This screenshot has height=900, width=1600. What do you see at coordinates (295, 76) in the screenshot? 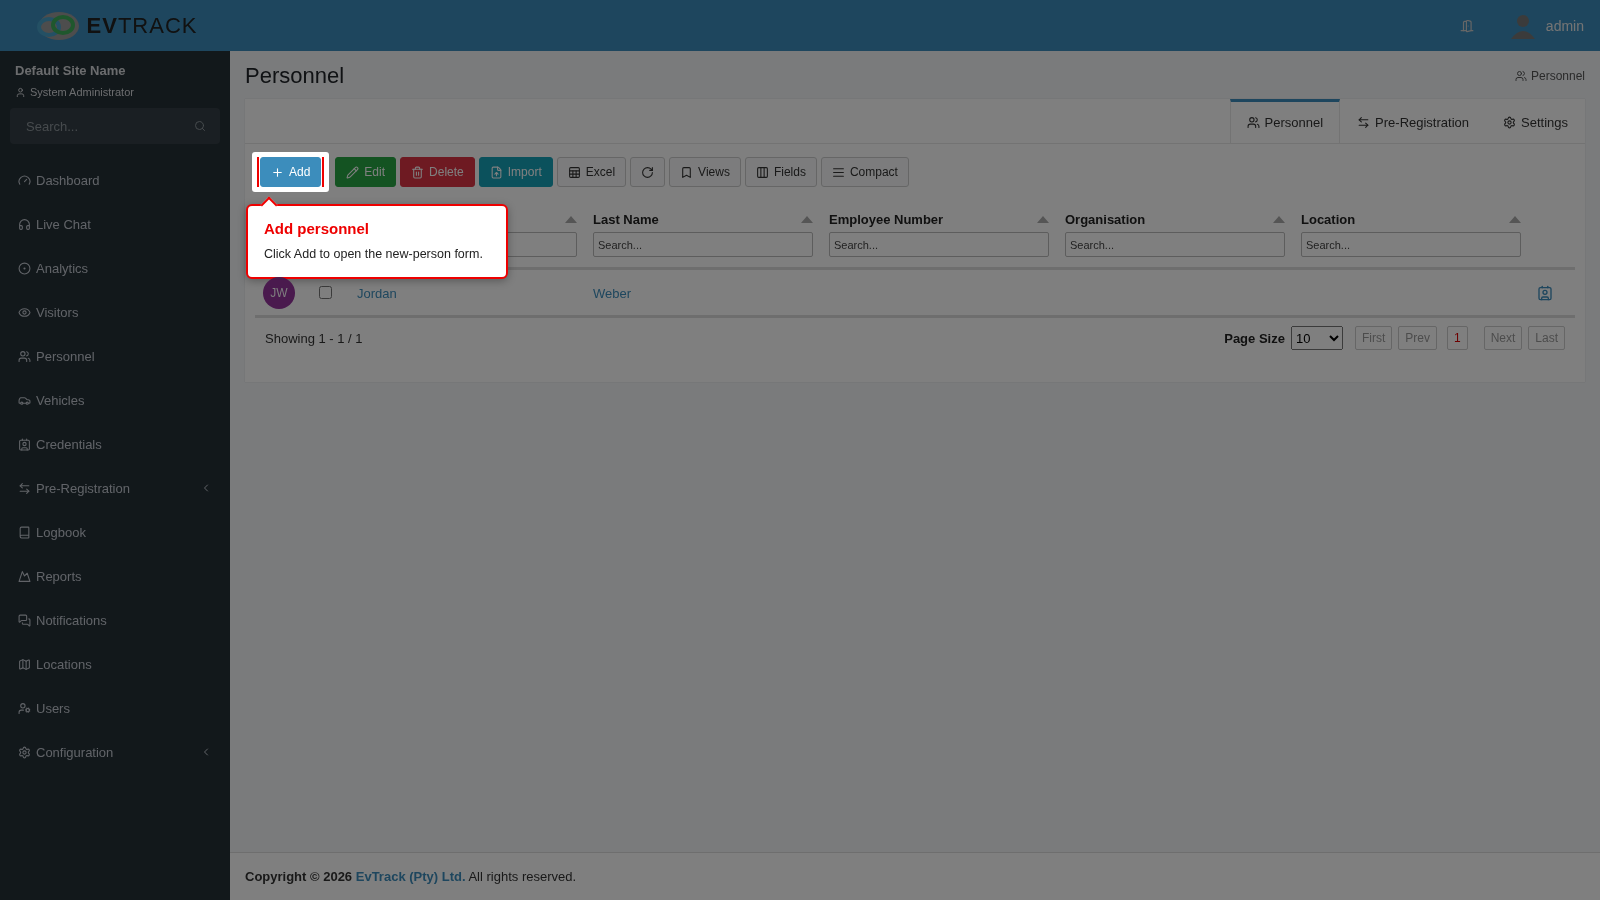
I see `page-title: Personnel` at bounding box center [295, 76].